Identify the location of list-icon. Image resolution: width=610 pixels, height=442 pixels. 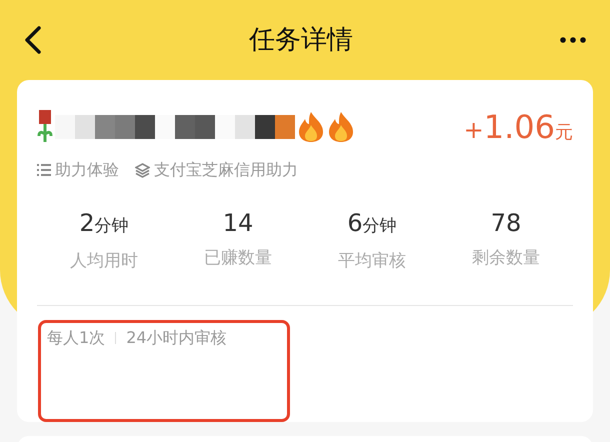
(44, 170).